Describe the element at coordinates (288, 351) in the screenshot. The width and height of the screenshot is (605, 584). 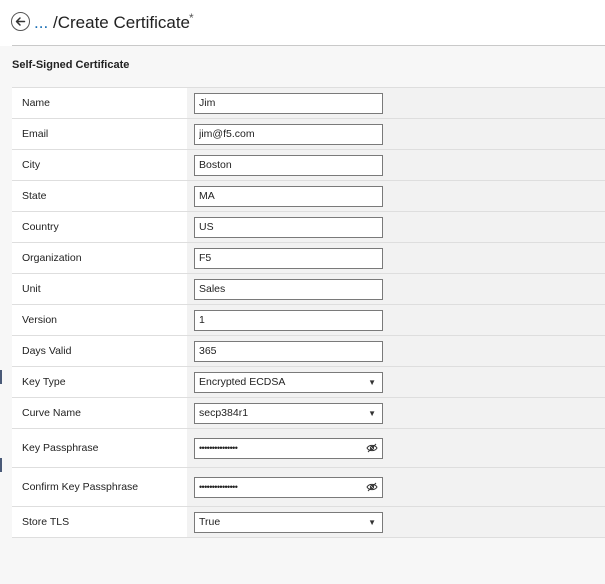
I see `days-valid-input` at that location.